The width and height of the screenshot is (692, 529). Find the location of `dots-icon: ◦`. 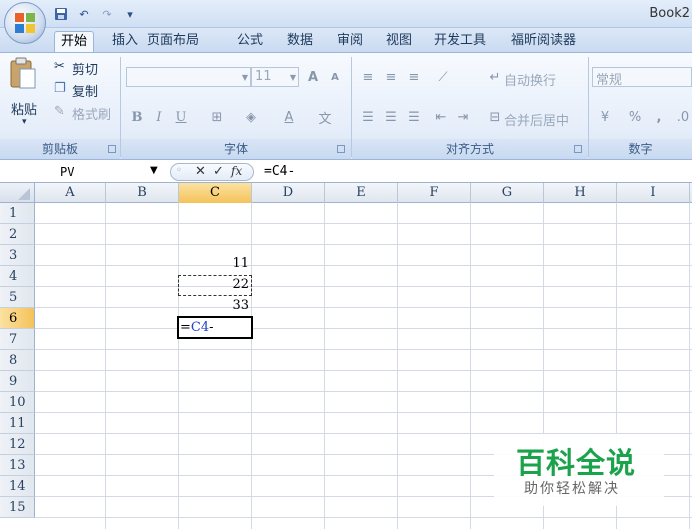

dots-icon: ◦ is located at coordinates (179, 170).